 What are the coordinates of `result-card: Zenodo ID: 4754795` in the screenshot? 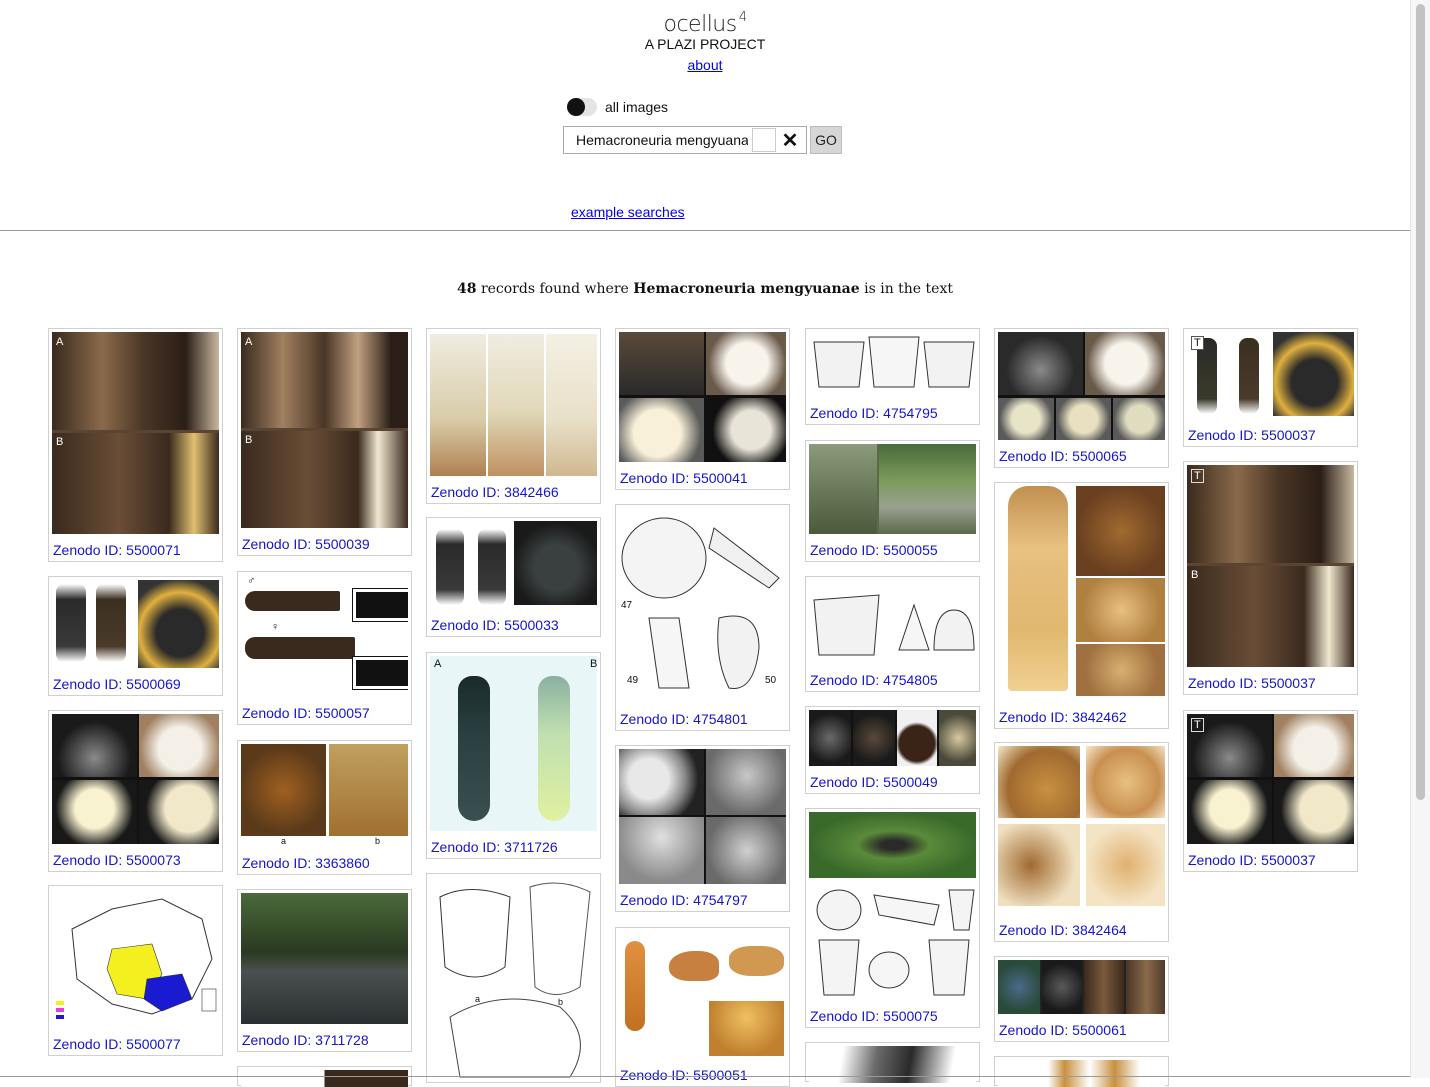 It's located at (892, 376).